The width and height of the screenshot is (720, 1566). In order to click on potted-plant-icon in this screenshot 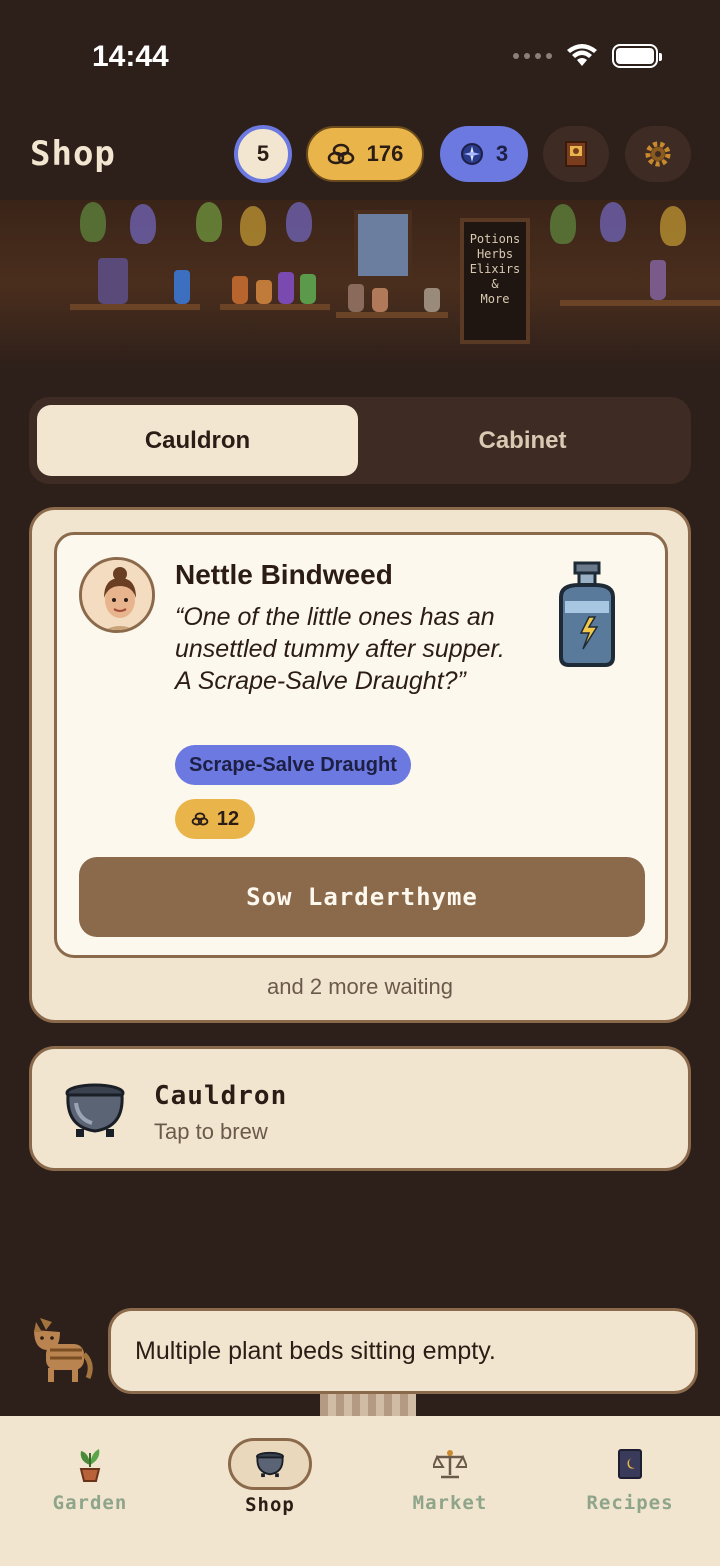, I will do `click(90, 1464)`.